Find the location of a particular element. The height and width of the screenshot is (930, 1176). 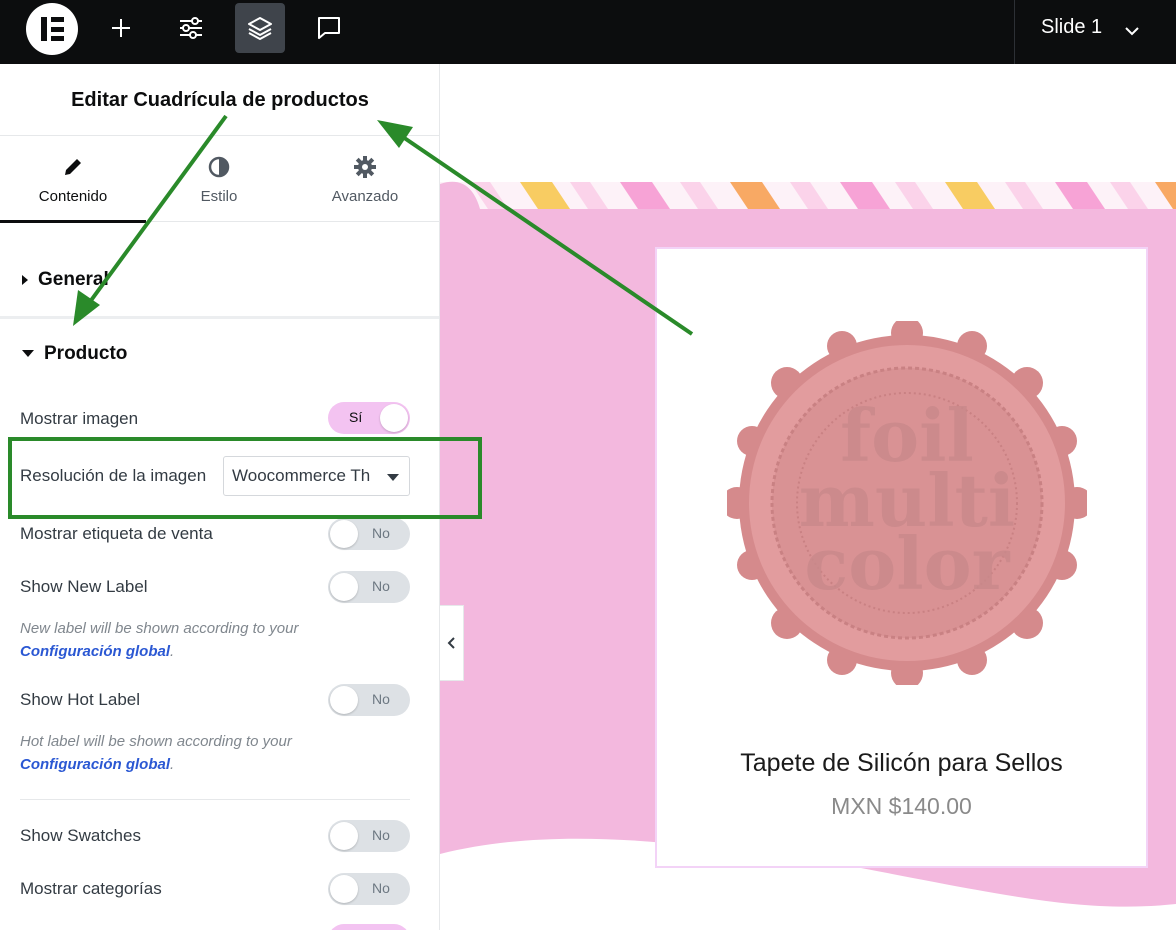

comments-button is located at coordinates (329, 28).